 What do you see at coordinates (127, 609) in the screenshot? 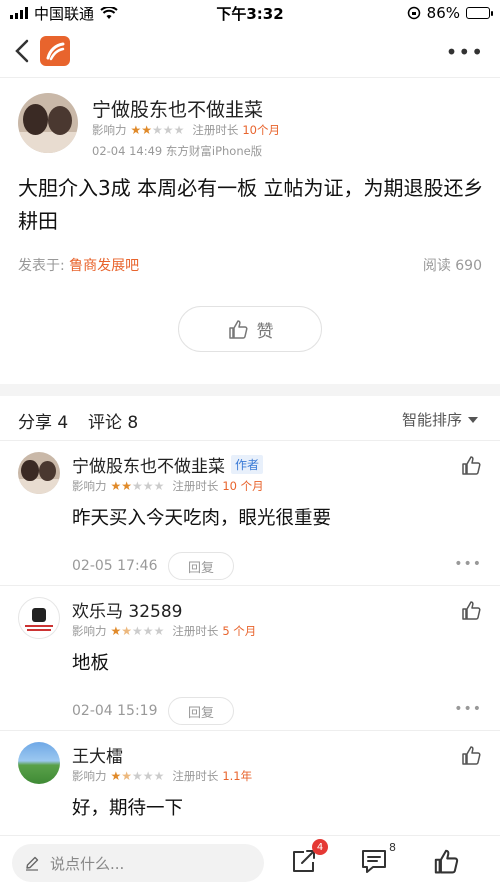
I see `commenter-name: 欢乐马 32589` at bounding box center [127, 609].